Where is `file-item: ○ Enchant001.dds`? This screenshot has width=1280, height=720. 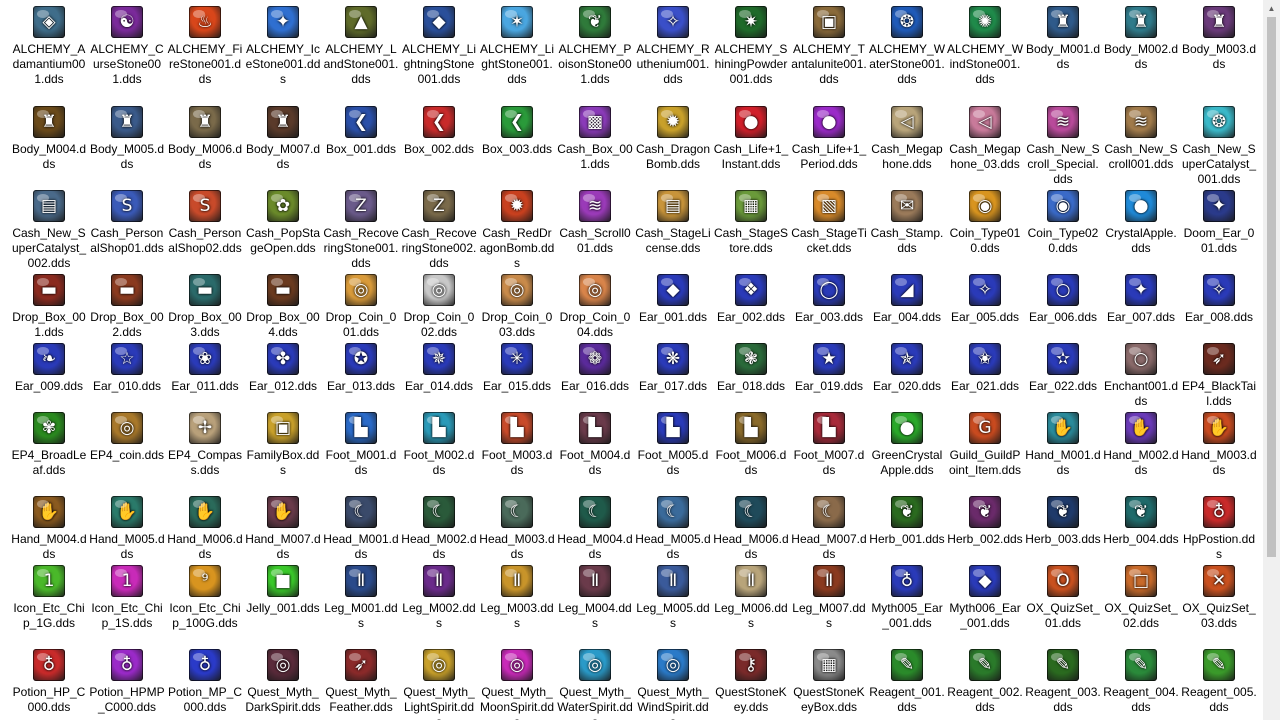 file-item: ○ Enchant001.dds is located at coordinates (1141, 376).